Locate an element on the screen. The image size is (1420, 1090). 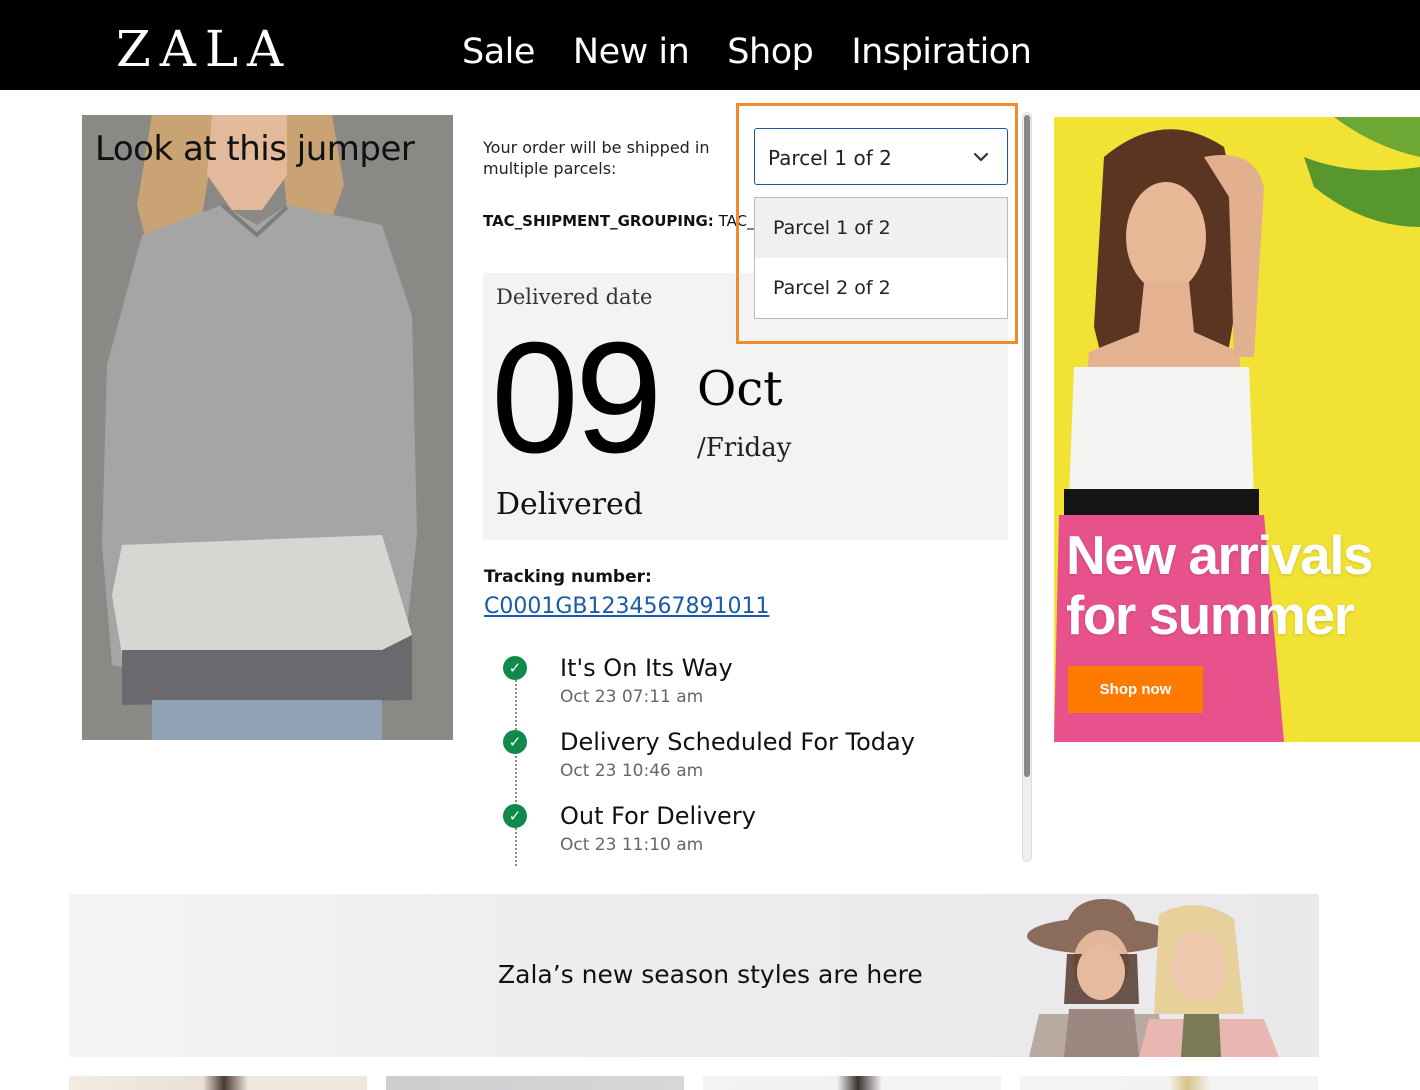
parcel-select-value: Parcel 1 of 2 is located at coordinates (830, 158).